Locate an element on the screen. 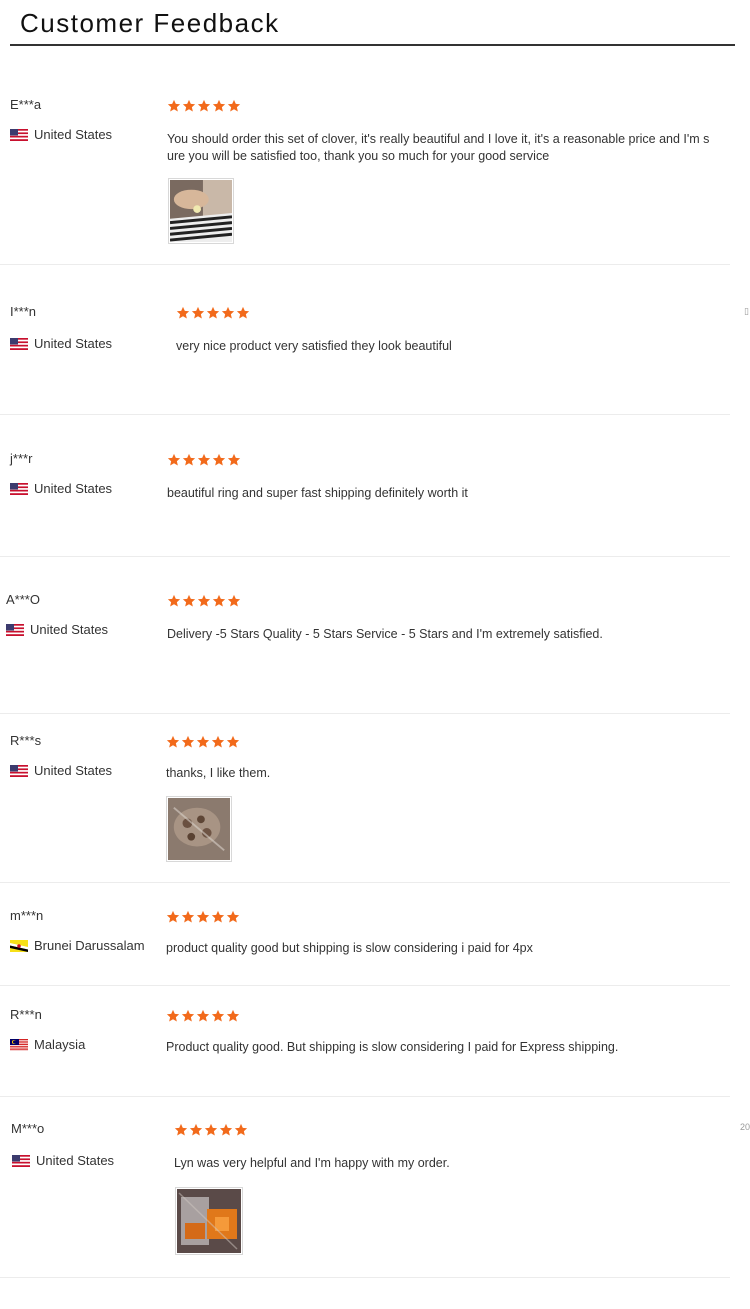  reviewer-country: Malaysia is located at coordinates (47, 1044).